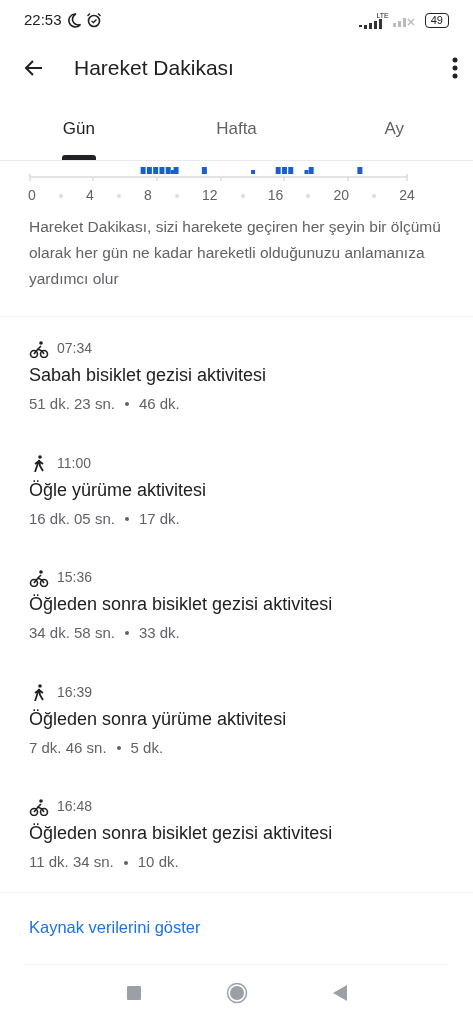  Describe the element at coordinates (72, 518) in the screenshot. I see `activity-duration: 16 dk. 05 sn.` at that location.